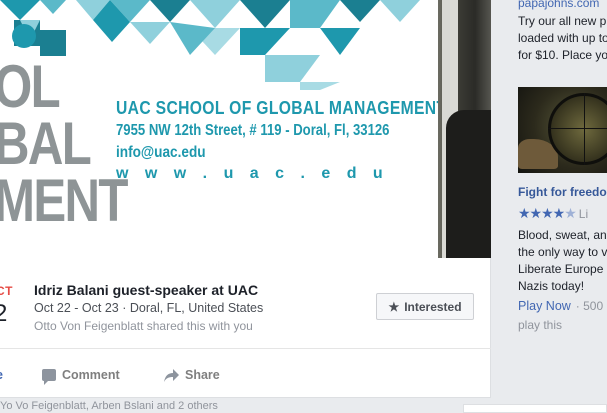  Describe the element at coordinates (202, 375) in the screenshot. I see `share-label: Share` at that location.